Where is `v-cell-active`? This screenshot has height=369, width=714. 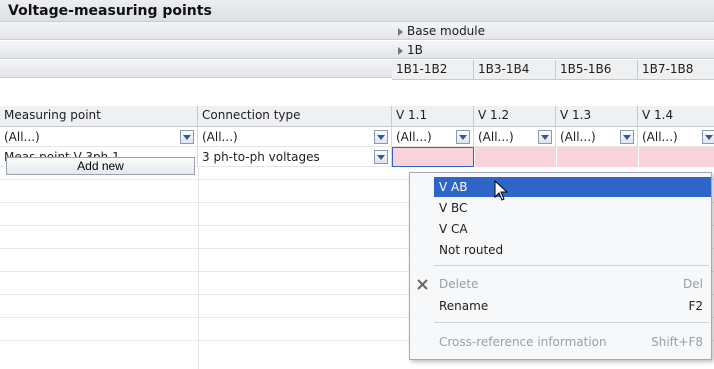 v-cell-active is located at coordinates (433, 157).